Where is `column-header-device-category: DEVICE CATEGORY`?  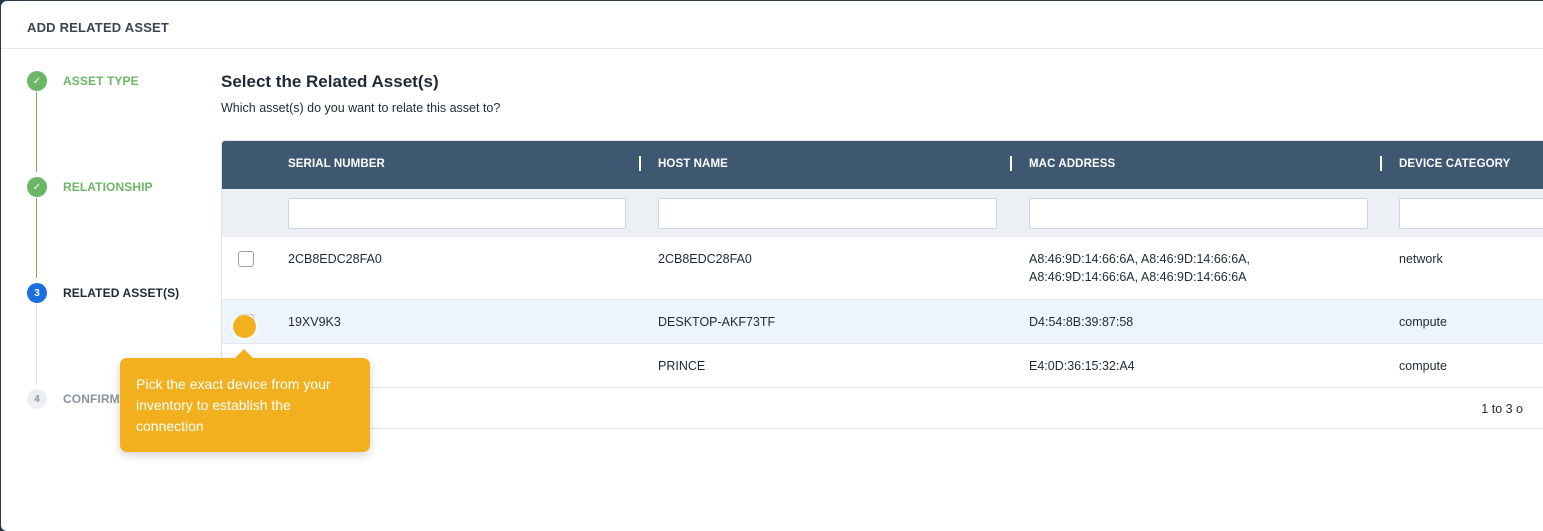 column-header-device-category: DEVICE CATEGORY is located at coordinates (1454, 164).